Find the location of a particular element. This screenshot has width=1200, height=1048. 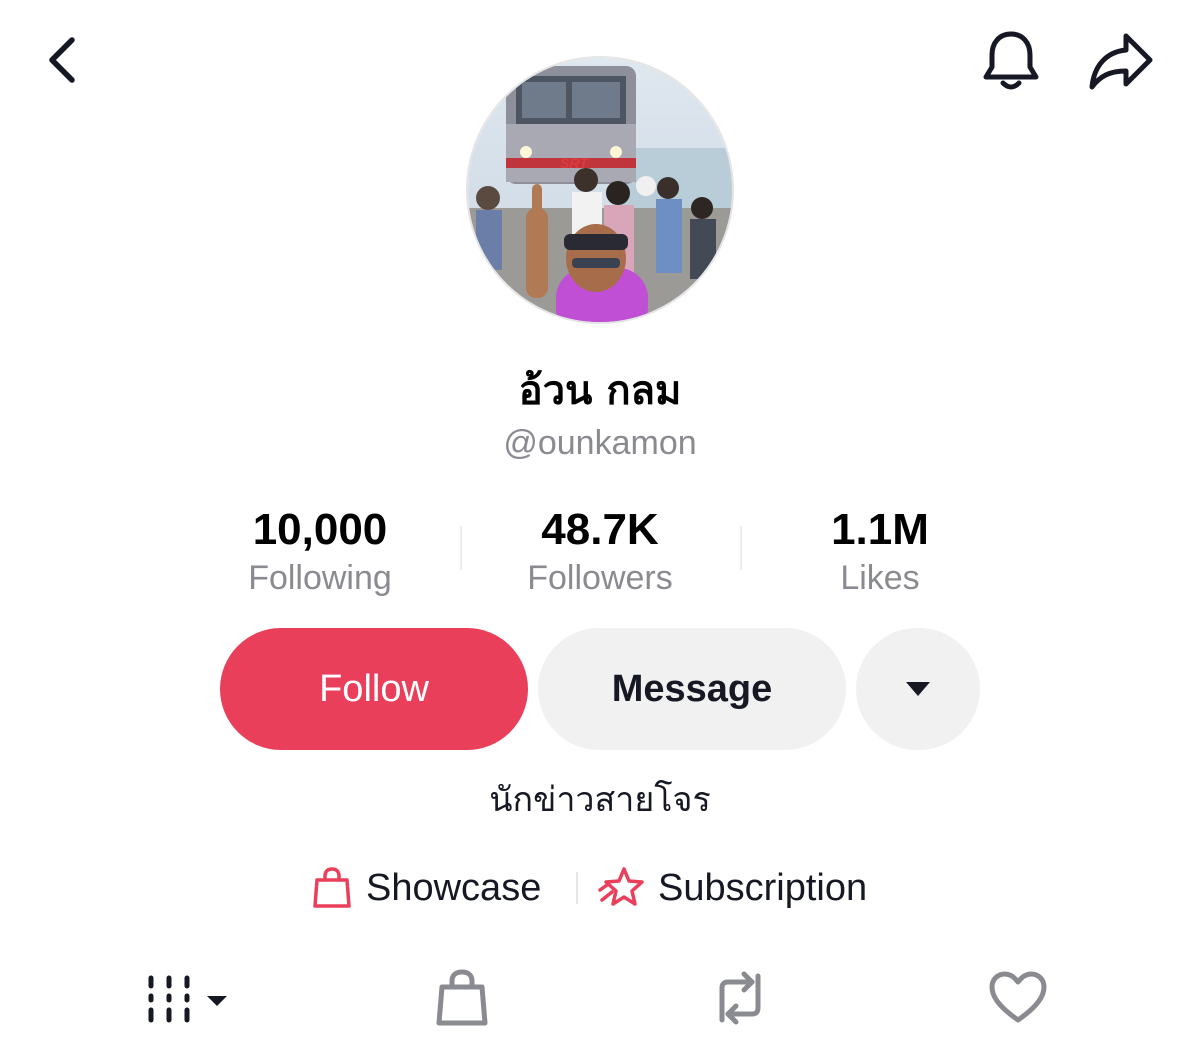

share-button is located at coordinates (1121, 61).